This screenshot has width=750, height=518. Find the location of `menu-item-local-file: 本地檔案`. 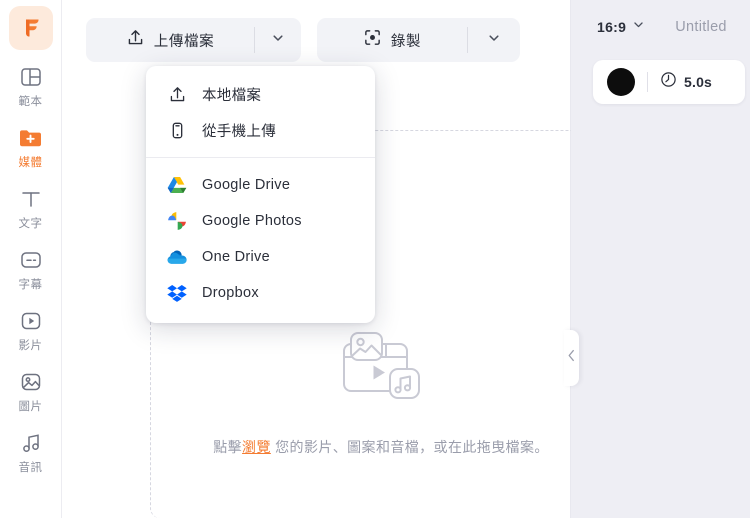

menu-item-local-file: 本地檔案 is located at coordinates (260, 94).